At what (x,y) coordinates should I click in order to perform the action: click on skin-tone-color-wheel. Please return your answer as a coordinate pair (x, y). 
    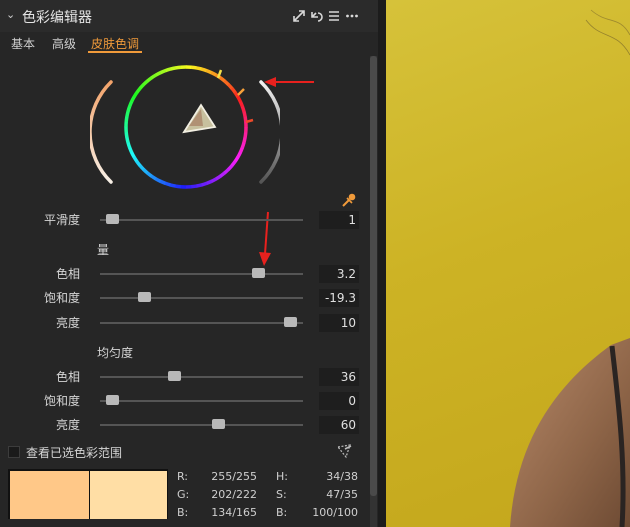
    Looking at the image, I should click on (185, 127).